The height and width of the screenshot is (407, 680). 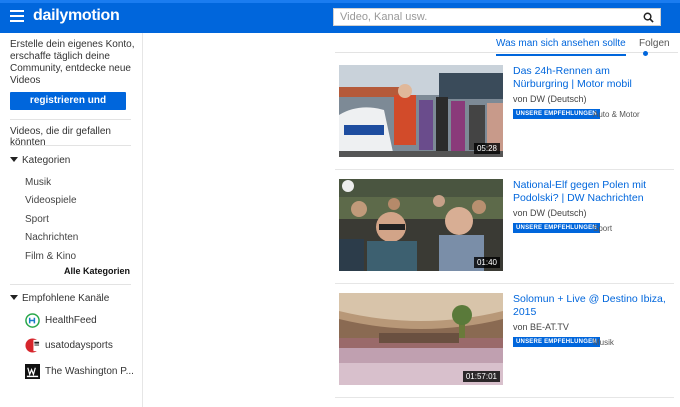 I want to click on tab-following: Folgen, so click(x=658, y=49).